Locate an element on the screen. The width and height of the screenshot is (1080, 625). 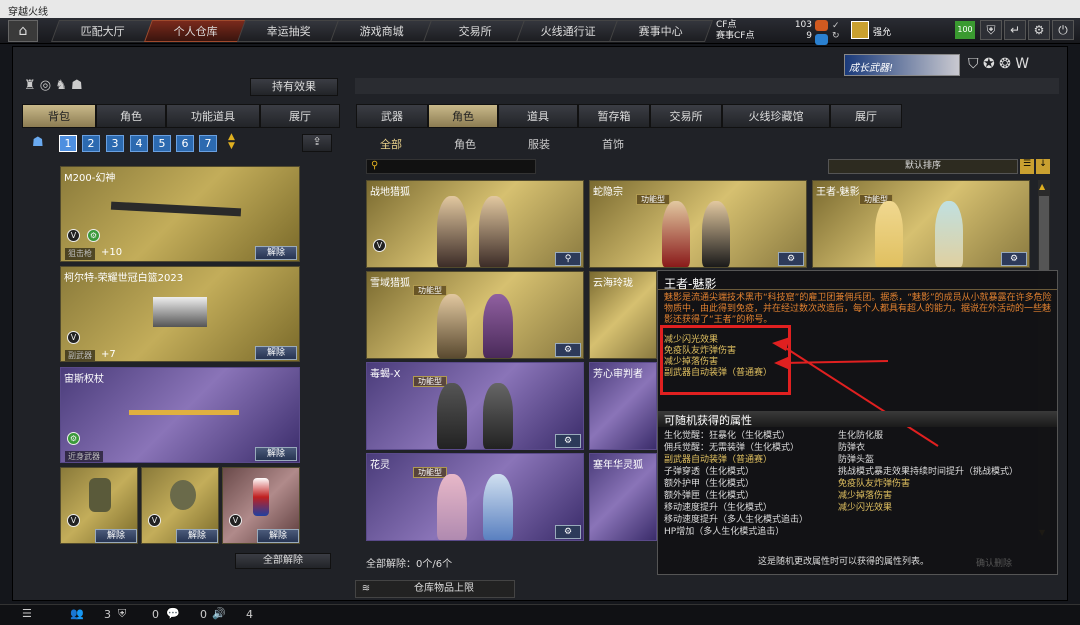
speaker-icon: 🔊 is located at coordinates (219, 613).